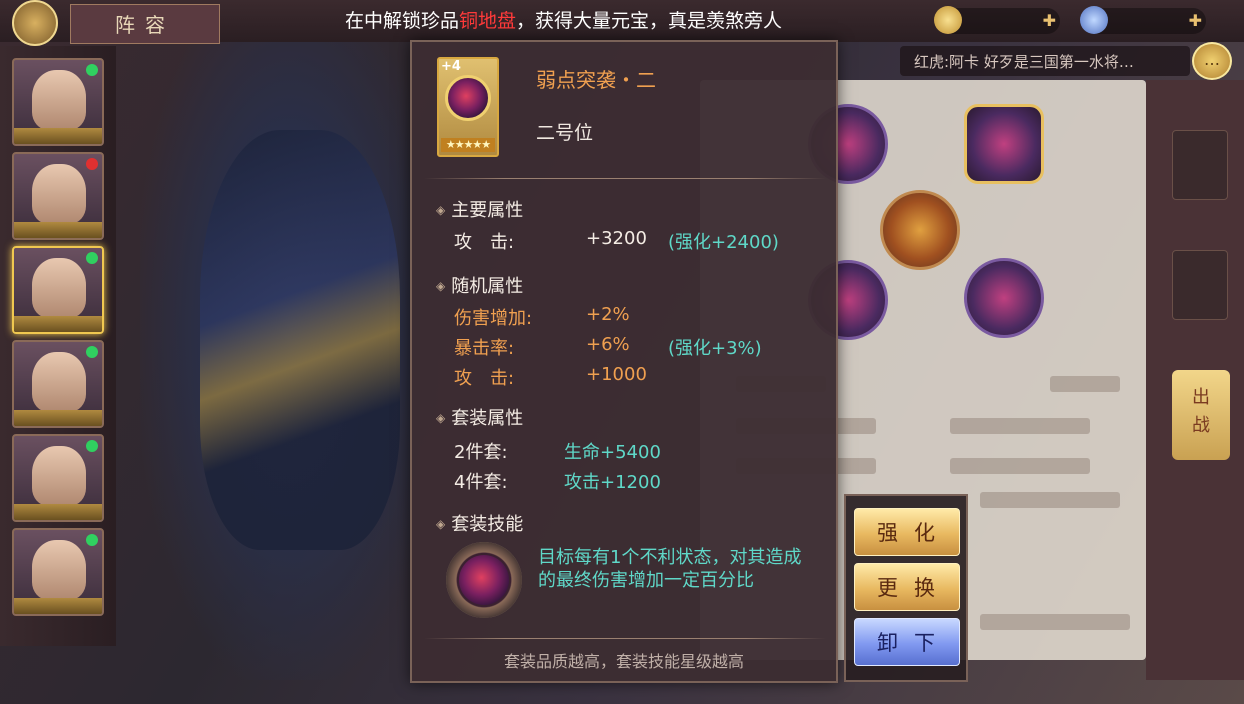  Describe the element at coordinates (484, 348) in the screenshot. I see `random-attr-label: 暴击率:` at that location.